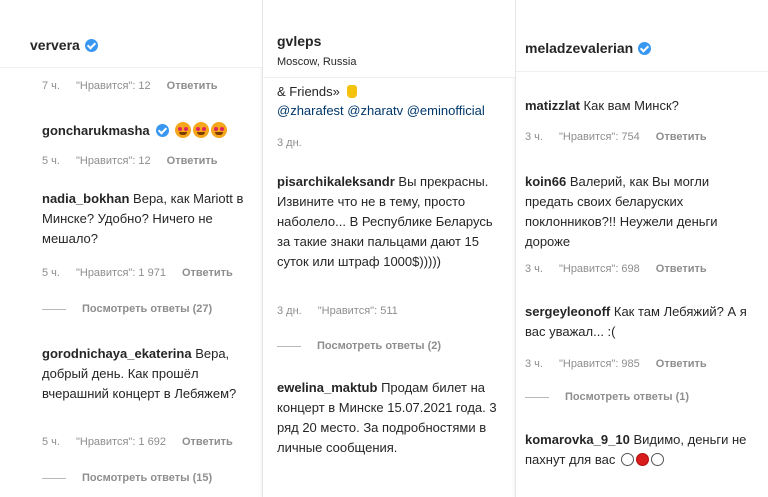 Image resolution: width=768 pixels, height=497 pixels. I want to click on view-replies-label: Посмотреть ответы (15), so click(147, 478).